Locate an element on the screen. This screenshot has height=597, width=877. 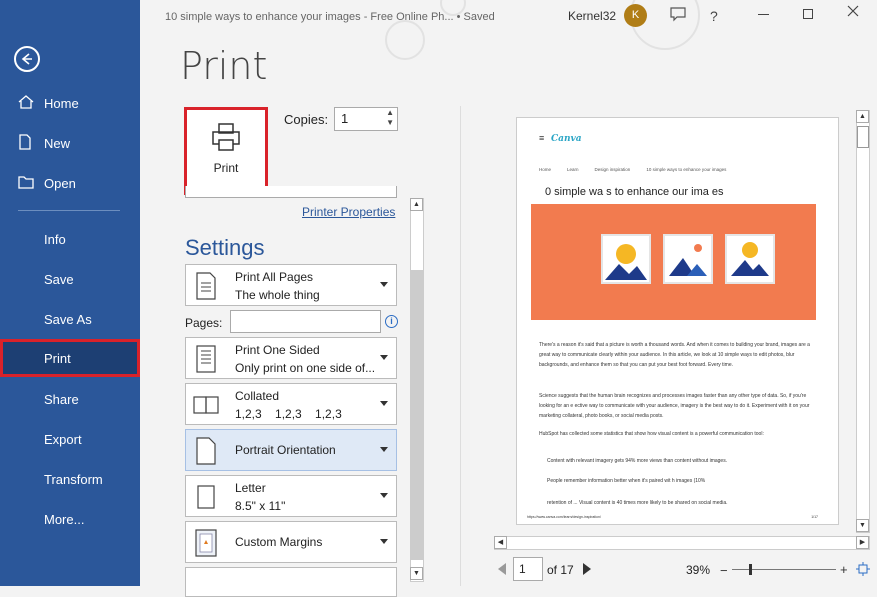
printer-selector is located at coordinates (291, 192).